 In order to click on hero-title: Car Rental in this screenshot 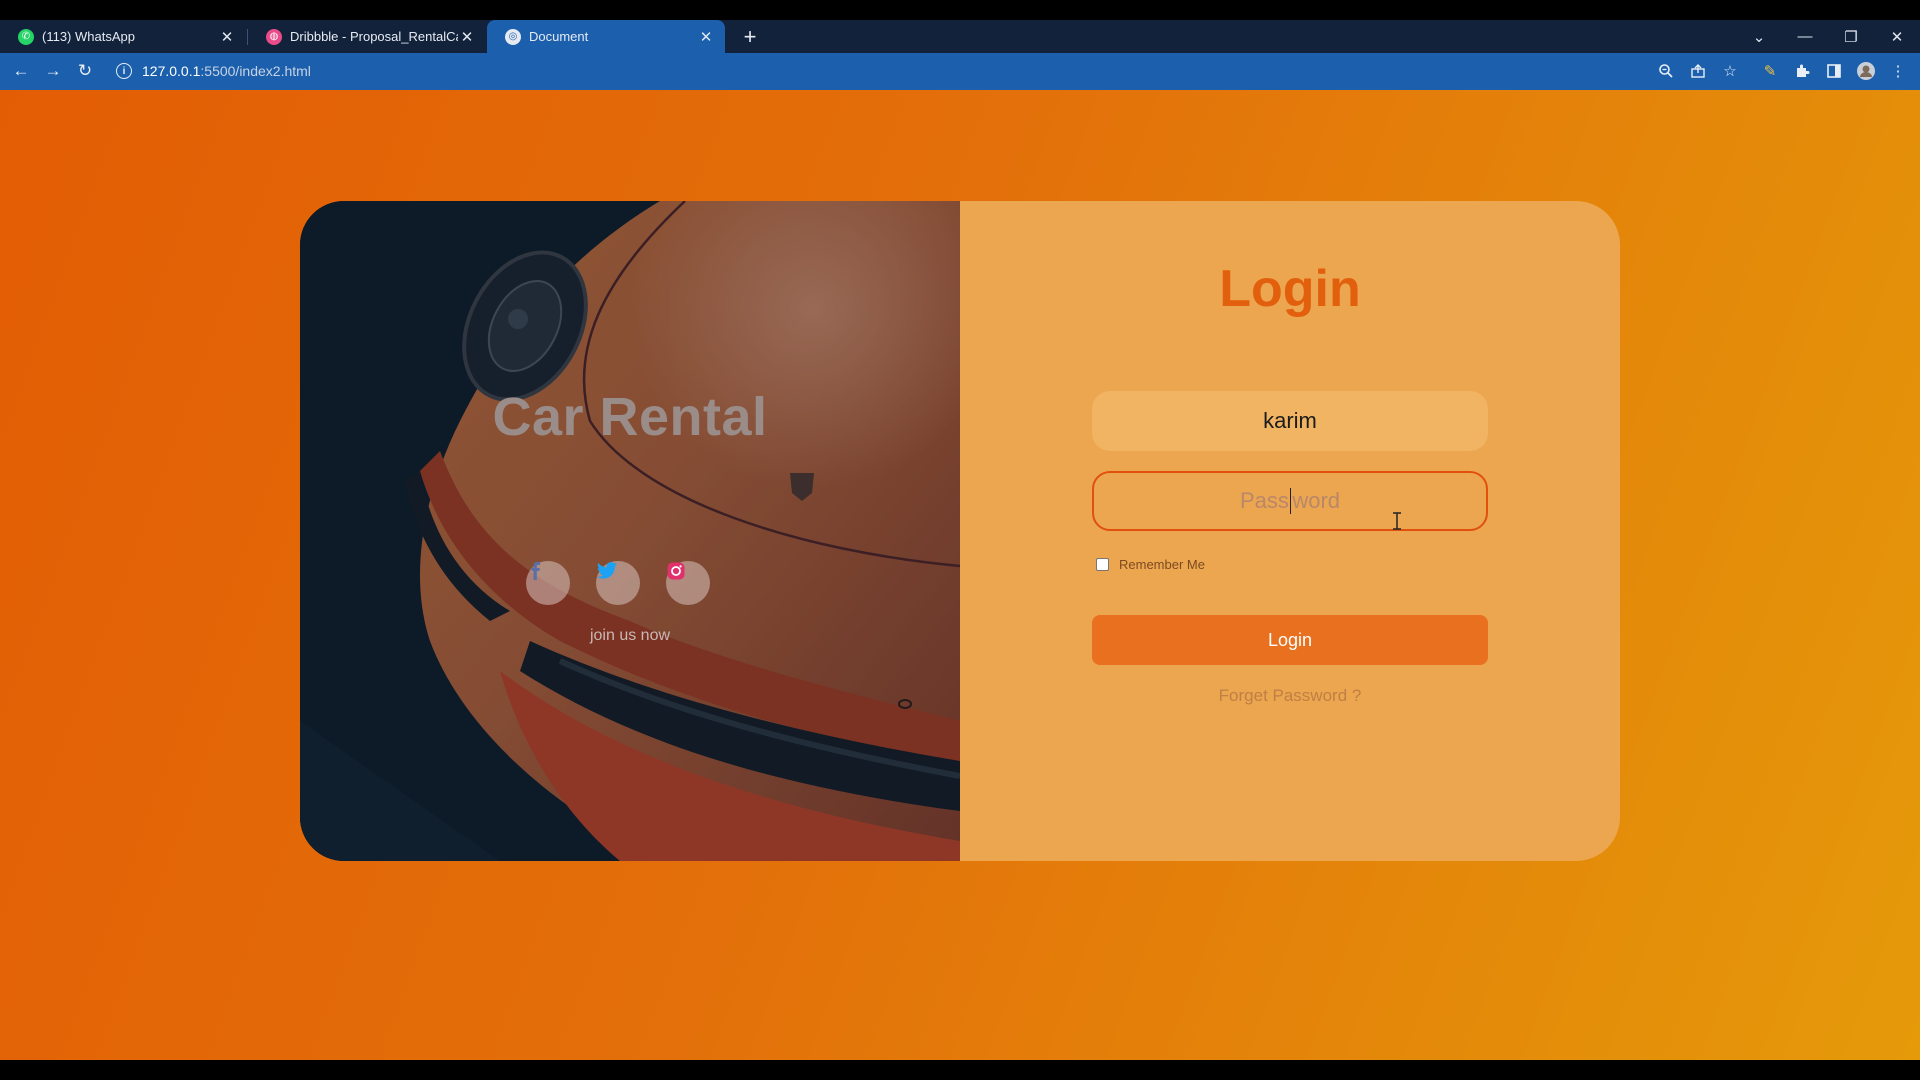, I will do `click(630, 417)`.